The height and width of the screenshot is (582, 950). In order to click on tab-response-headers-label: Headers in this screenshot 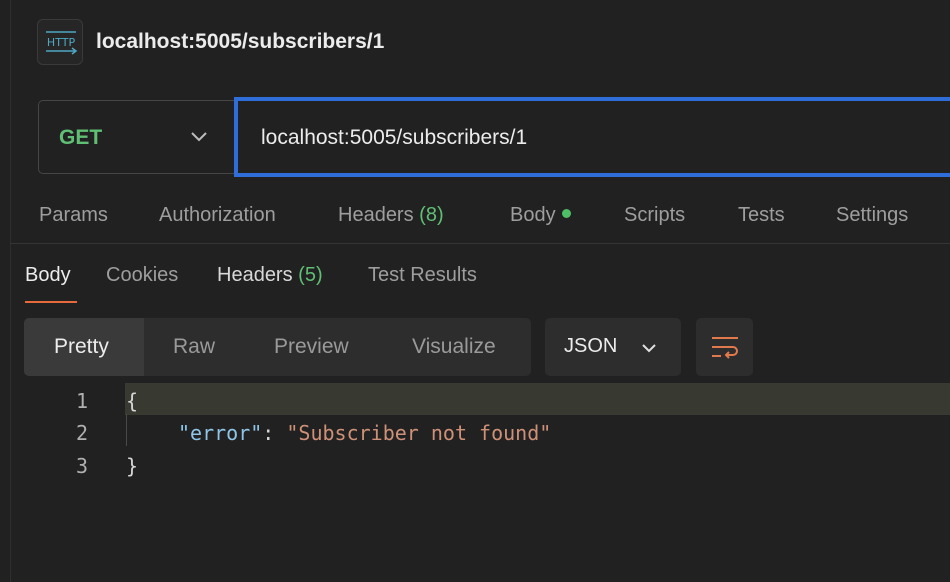, I will do `click(255, 275)`.